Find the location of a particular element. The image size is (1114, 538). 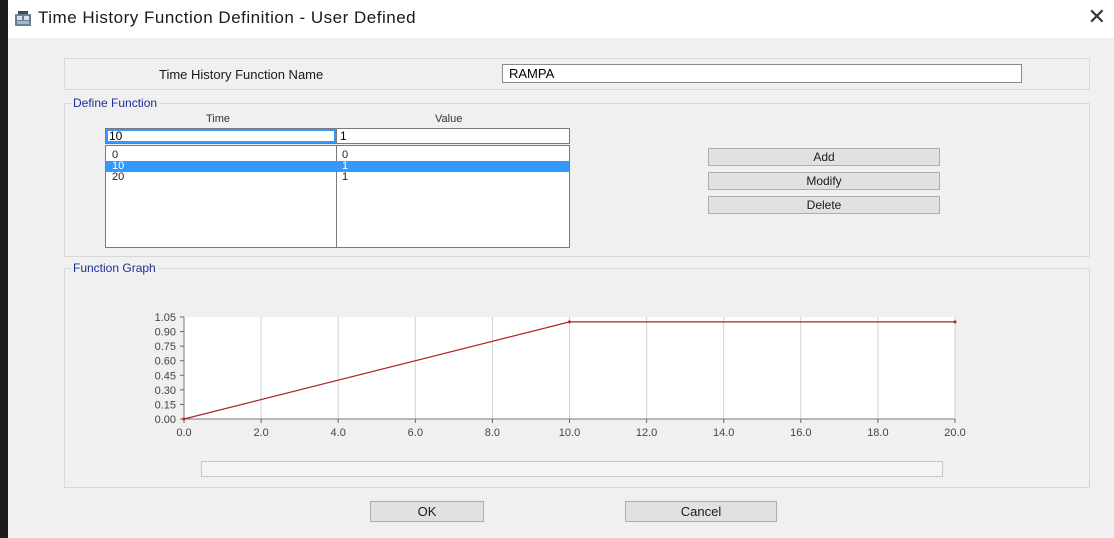

value-column-header: Value is located at coordinates (449, 119).